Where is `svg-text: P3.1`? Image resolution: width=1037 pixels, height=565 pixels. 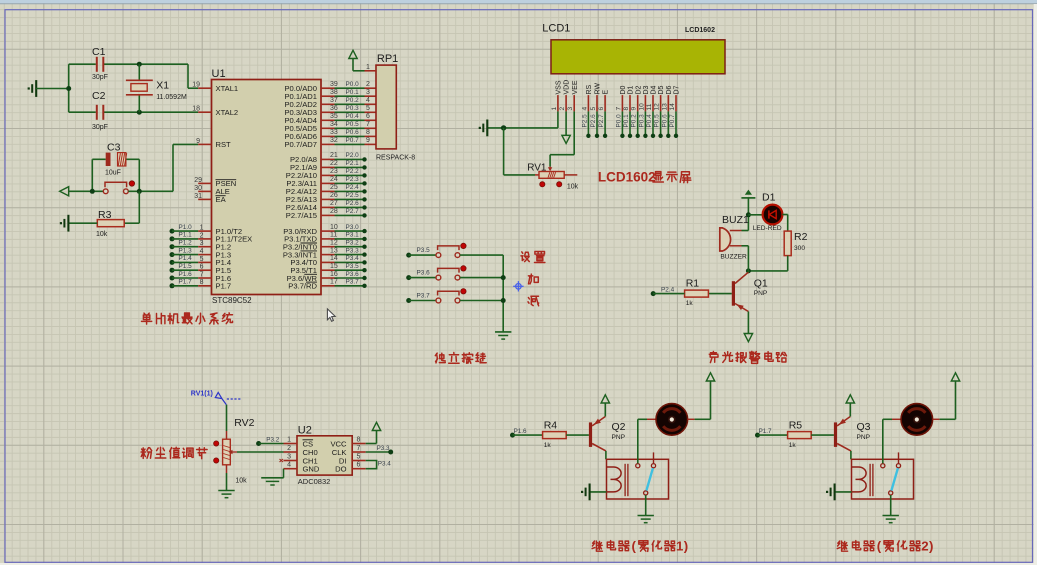 svg-text: P3.1 is located at coordinates (353, 235).